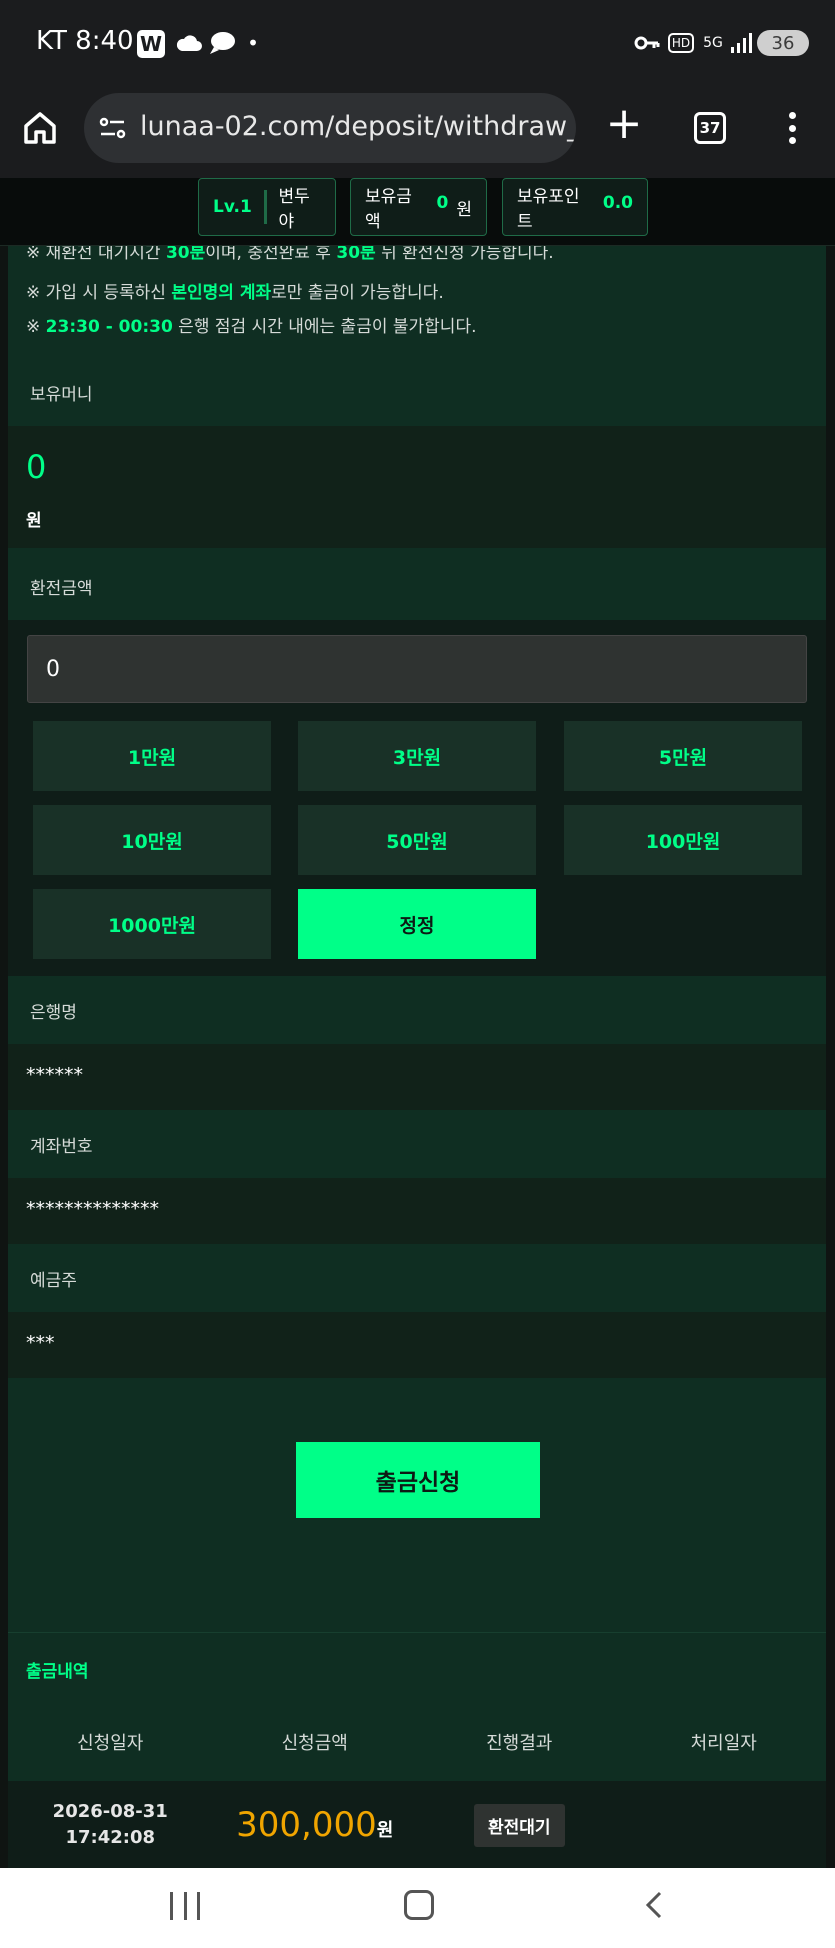 Image resolution: width=835 pixels, height=1948 pixels. Describe the element at coordinates (419, 1905) in the screenshot. I see `home-nav-button` at that location.